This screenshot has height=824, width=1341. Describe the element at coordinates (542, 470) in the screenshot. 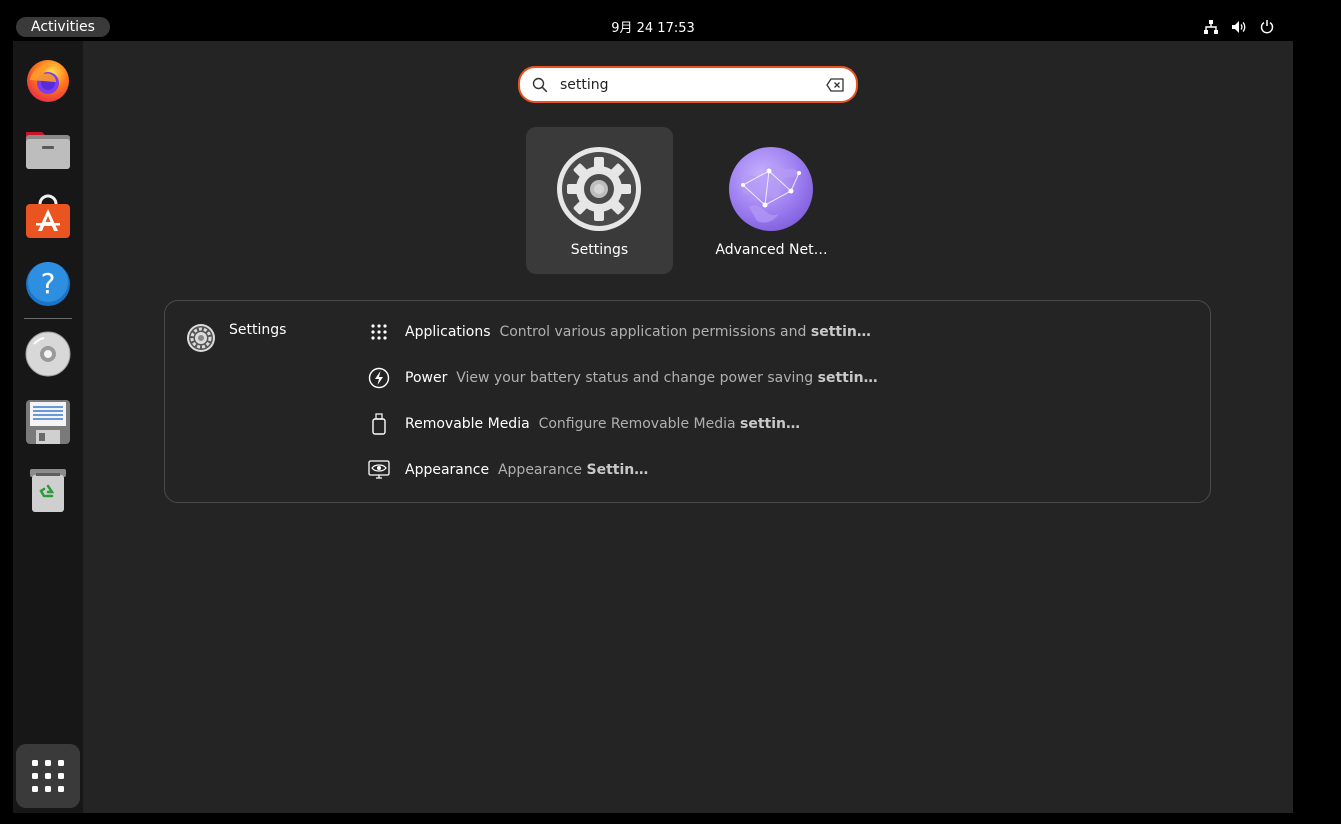

I see `result-description: Appearance` at that location.